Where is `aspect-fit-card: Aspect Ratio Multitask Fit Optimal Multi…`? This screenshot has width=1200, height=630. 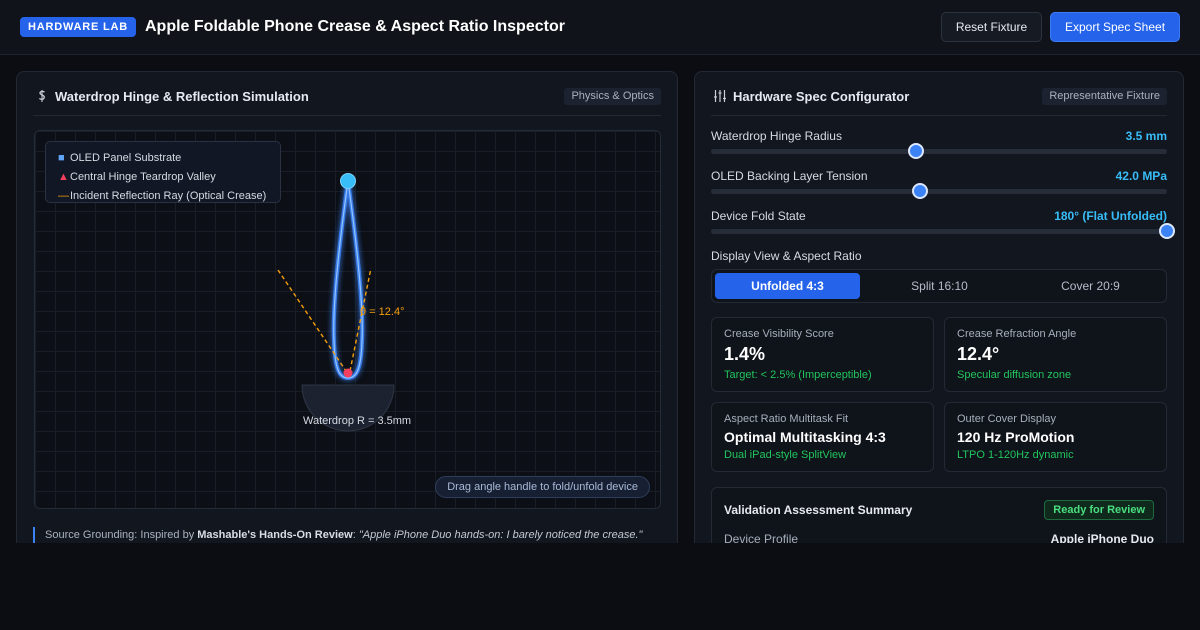
aspect-fit-card: Aspect Ratio Multitask Fit Optimal Multi… is located at coordinates (822, 437).